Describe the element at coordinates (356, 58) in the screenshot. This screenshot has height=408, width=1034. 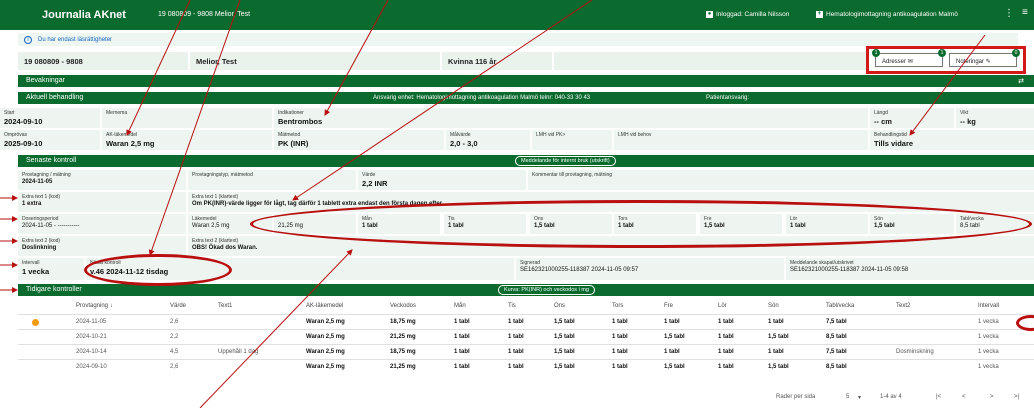
I see `arrow-indikation` at that location.